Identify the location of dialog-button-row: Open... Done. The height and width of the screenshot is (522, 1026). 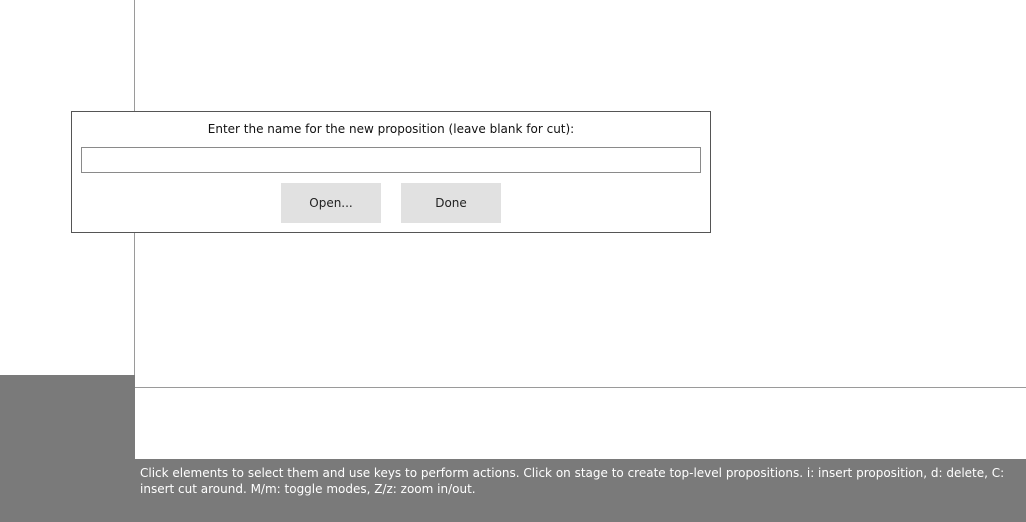
(391, 203).